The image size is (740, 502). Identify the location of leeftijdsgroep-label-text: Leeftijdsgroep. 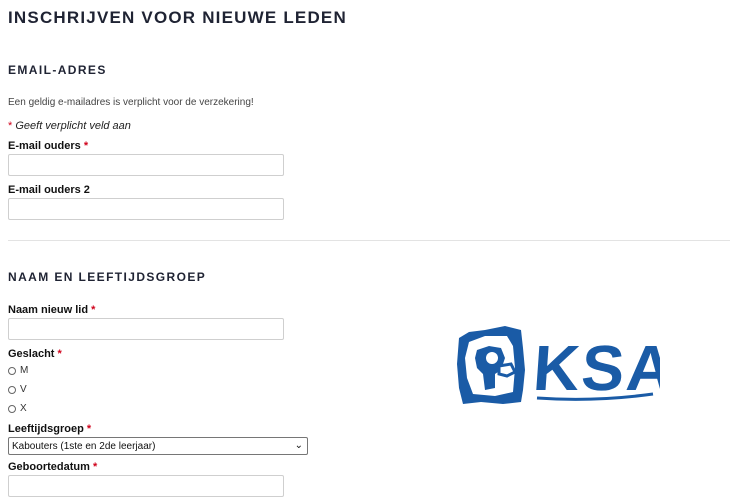
(46, 429).